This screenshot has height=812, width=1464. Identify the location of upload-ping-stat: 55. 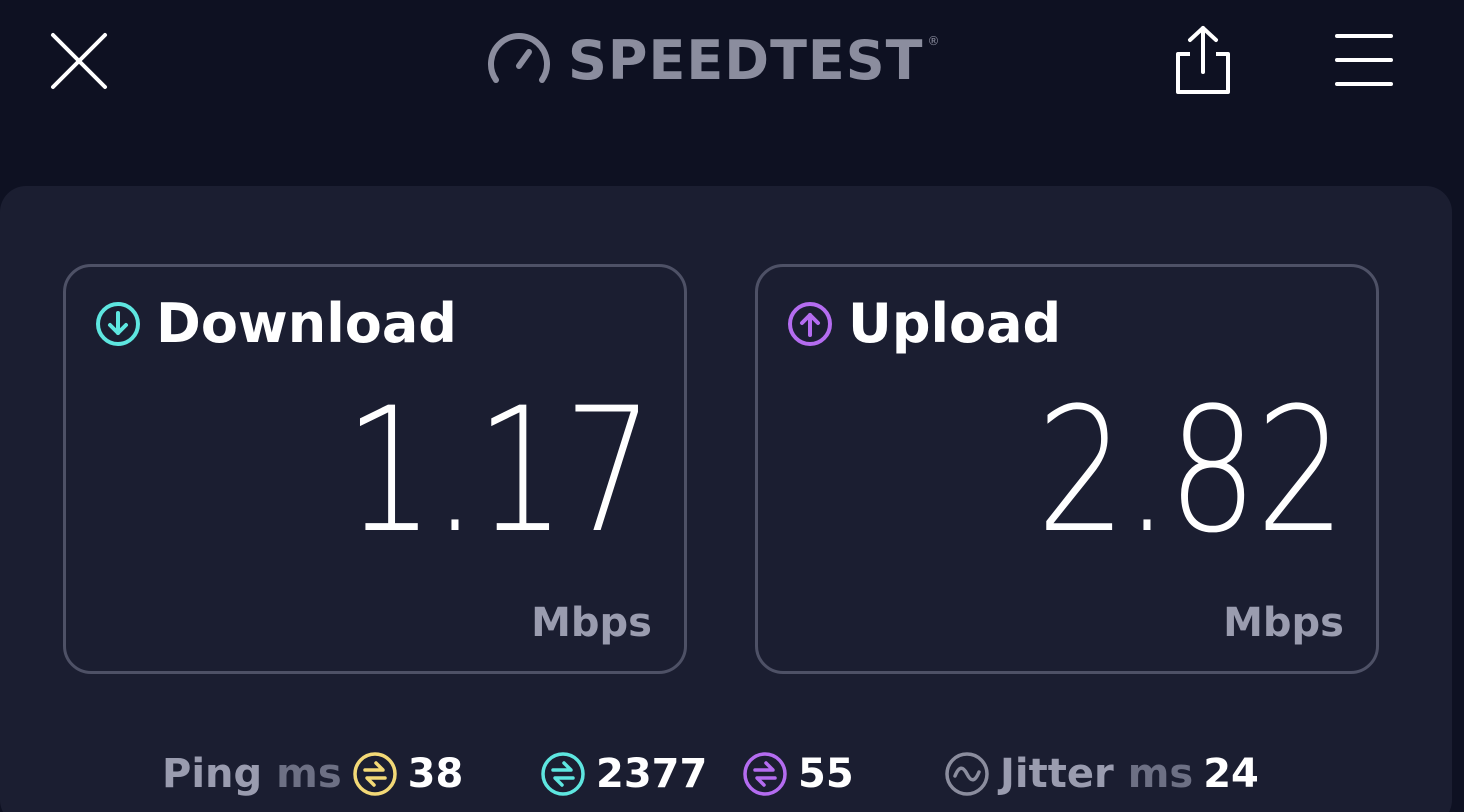
(798, 774).